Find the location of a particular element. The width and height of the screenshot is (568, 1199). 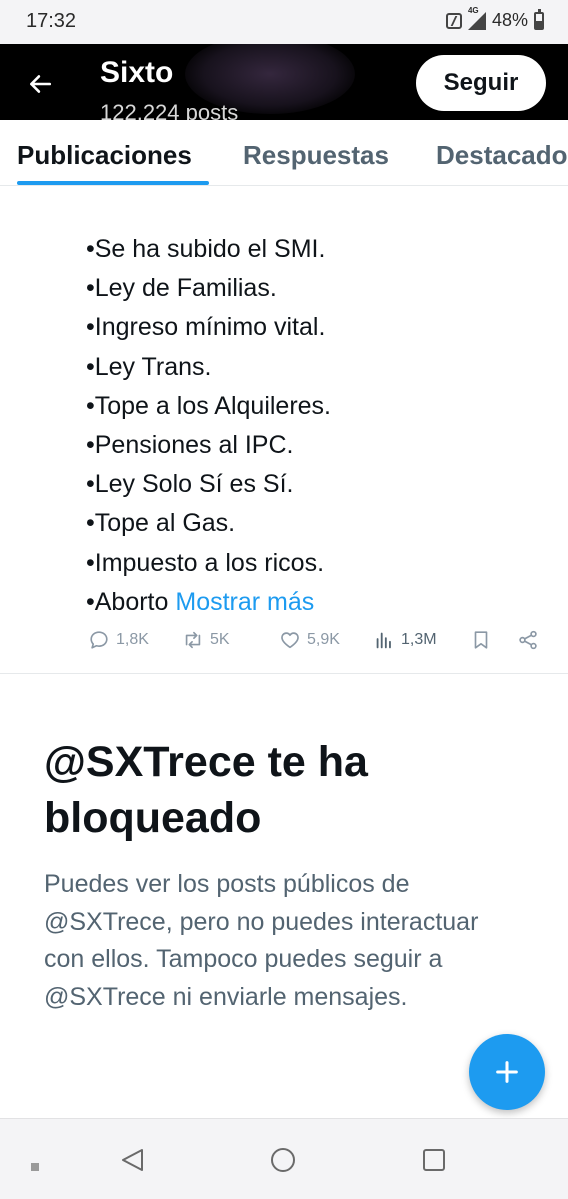

system-nav-bar is located at coordinates (284, 1158).